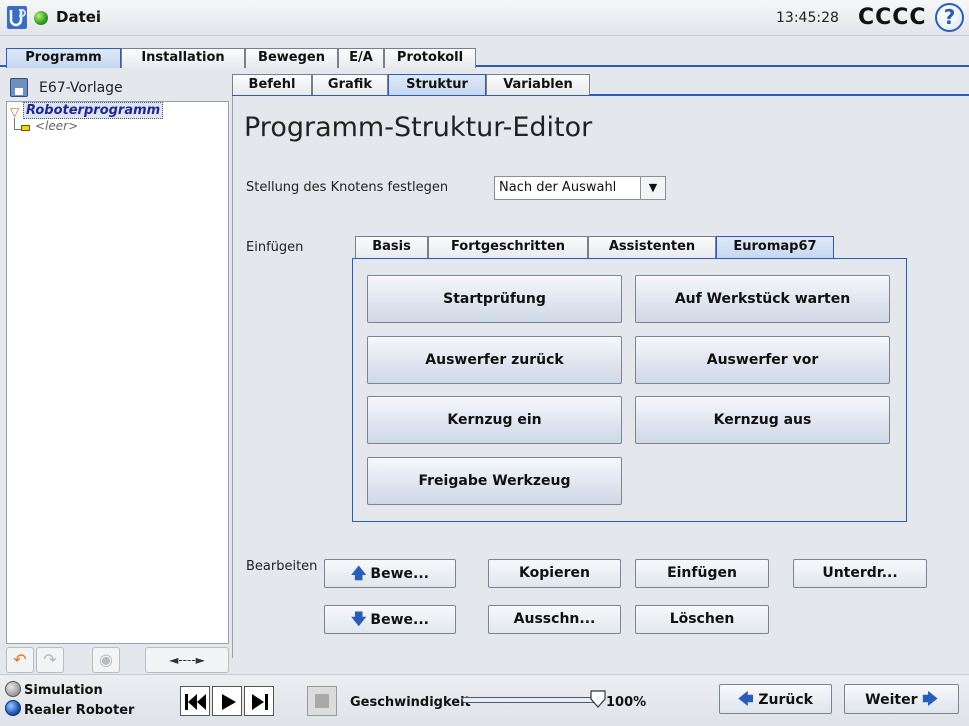 The height and width of the screenshot is (726, 969). Describe the element at coordinates (14, 112) in the screenshot. I see `tree-expand-icon: ▽` at that location.